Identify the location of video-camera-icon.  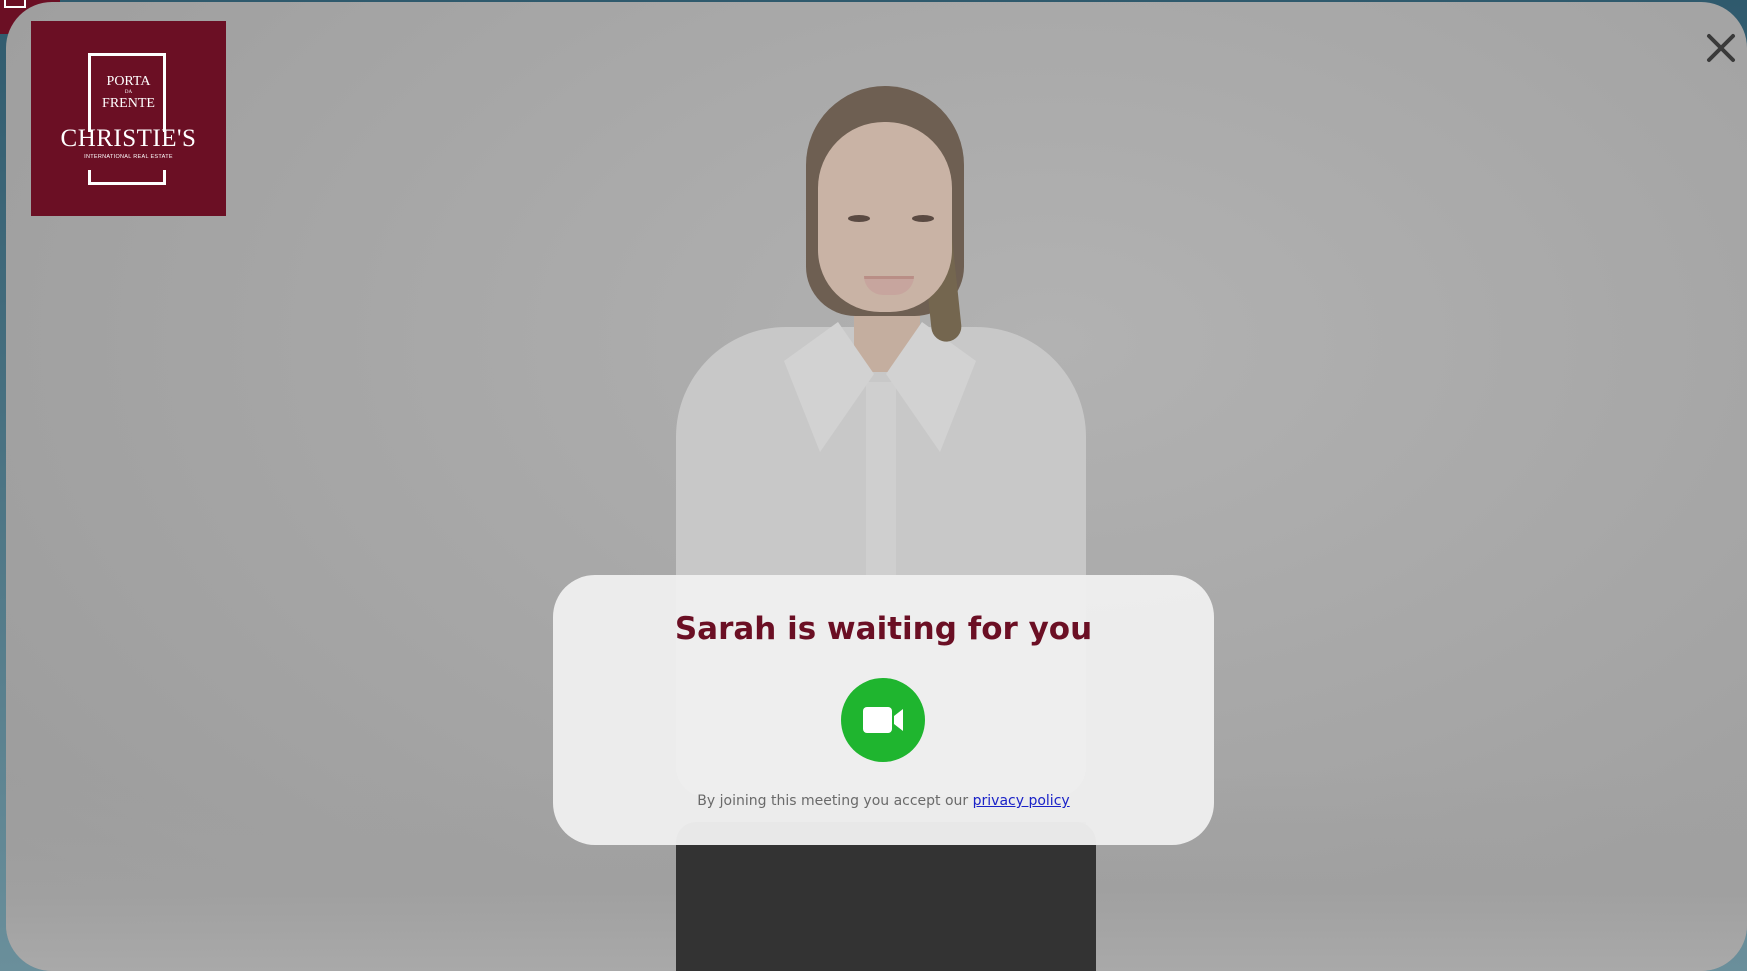
(883, 720).